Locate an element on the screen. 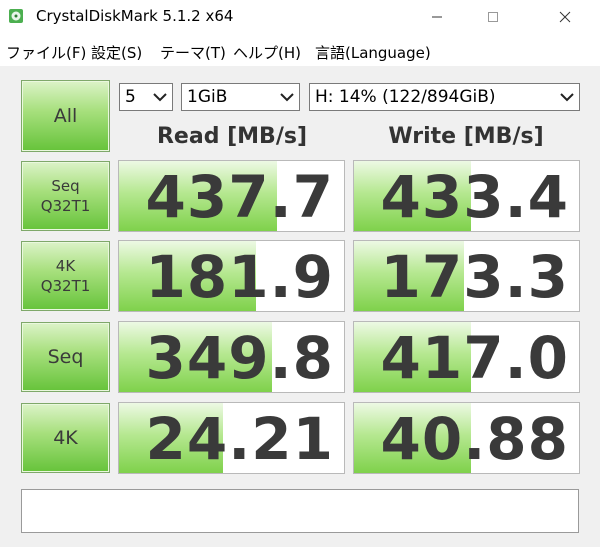 The image size is (600, 547). read-header: Read [MB/s] is located at coordinates (231, 136).